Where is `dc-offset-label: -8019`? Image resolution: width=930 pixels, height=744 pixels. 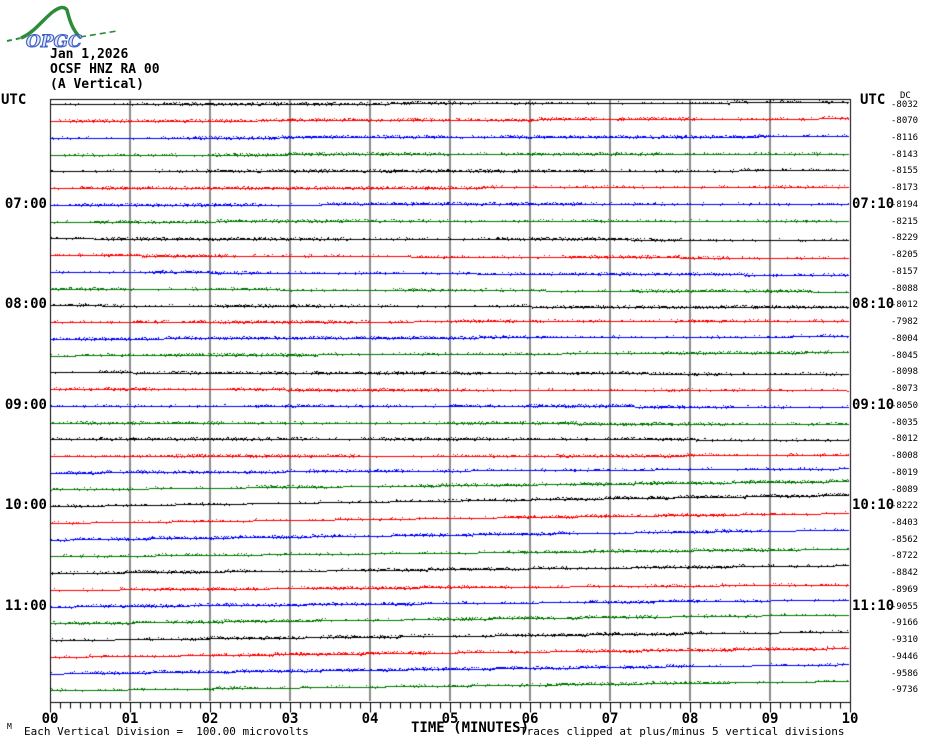
dc-offset-label: -8019 is located at coordinates (905, 472).